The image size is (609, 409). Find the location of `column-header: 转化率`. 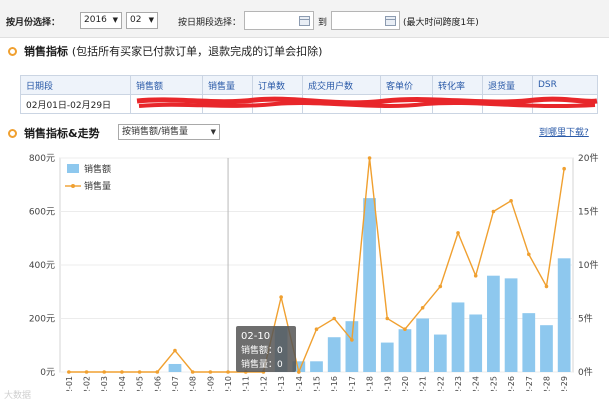

column-header: 转化率 is located at coordinates (457, 85).